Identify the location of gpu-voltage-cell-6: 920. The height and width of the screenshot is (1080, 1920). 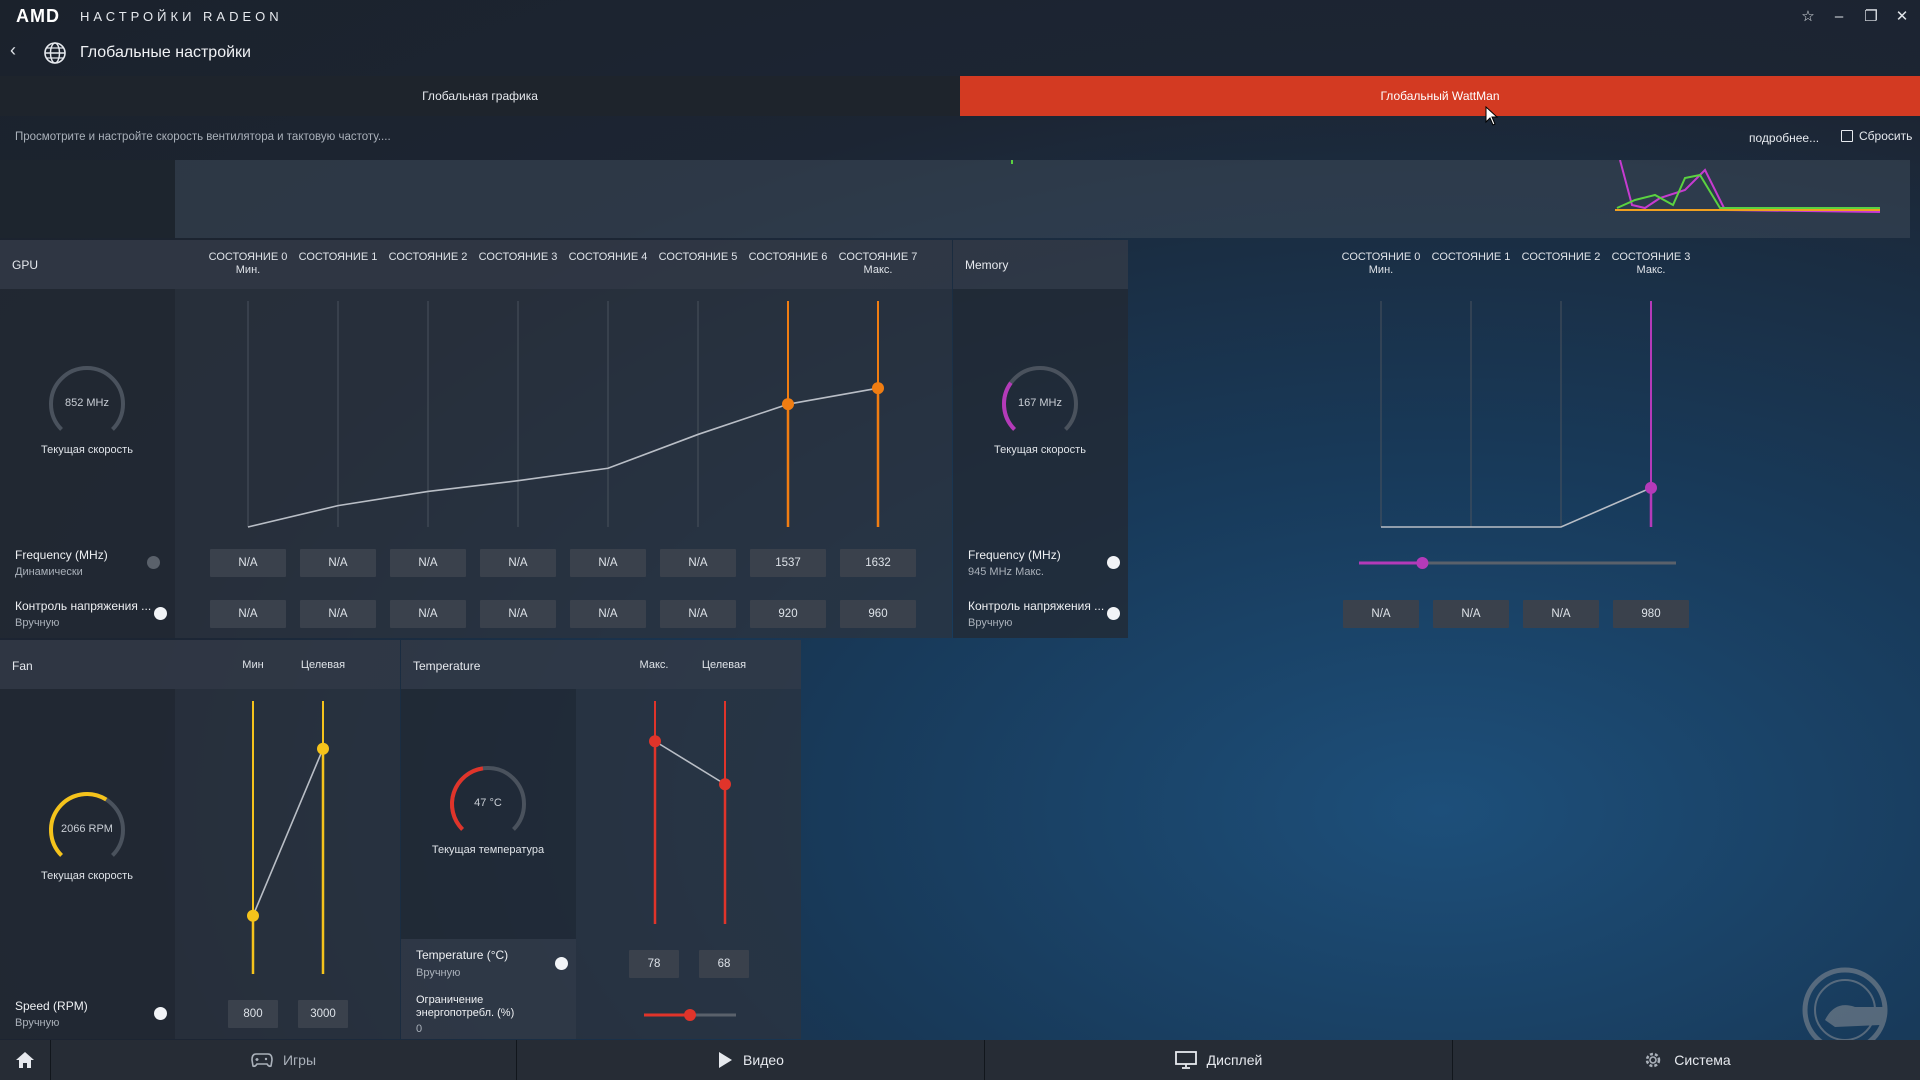
(788, 614).